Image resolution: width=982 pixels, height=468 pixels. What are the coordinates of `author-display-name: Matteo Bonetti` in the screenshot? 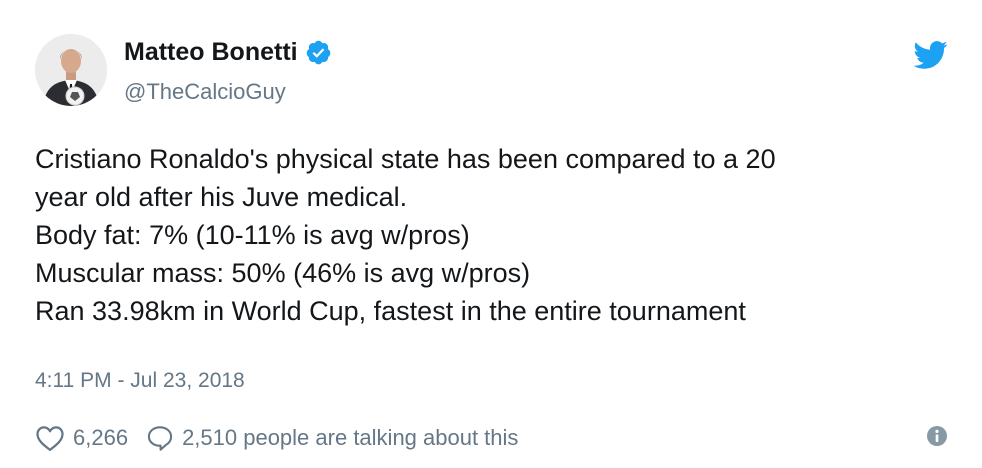 It's located at (211, 52).